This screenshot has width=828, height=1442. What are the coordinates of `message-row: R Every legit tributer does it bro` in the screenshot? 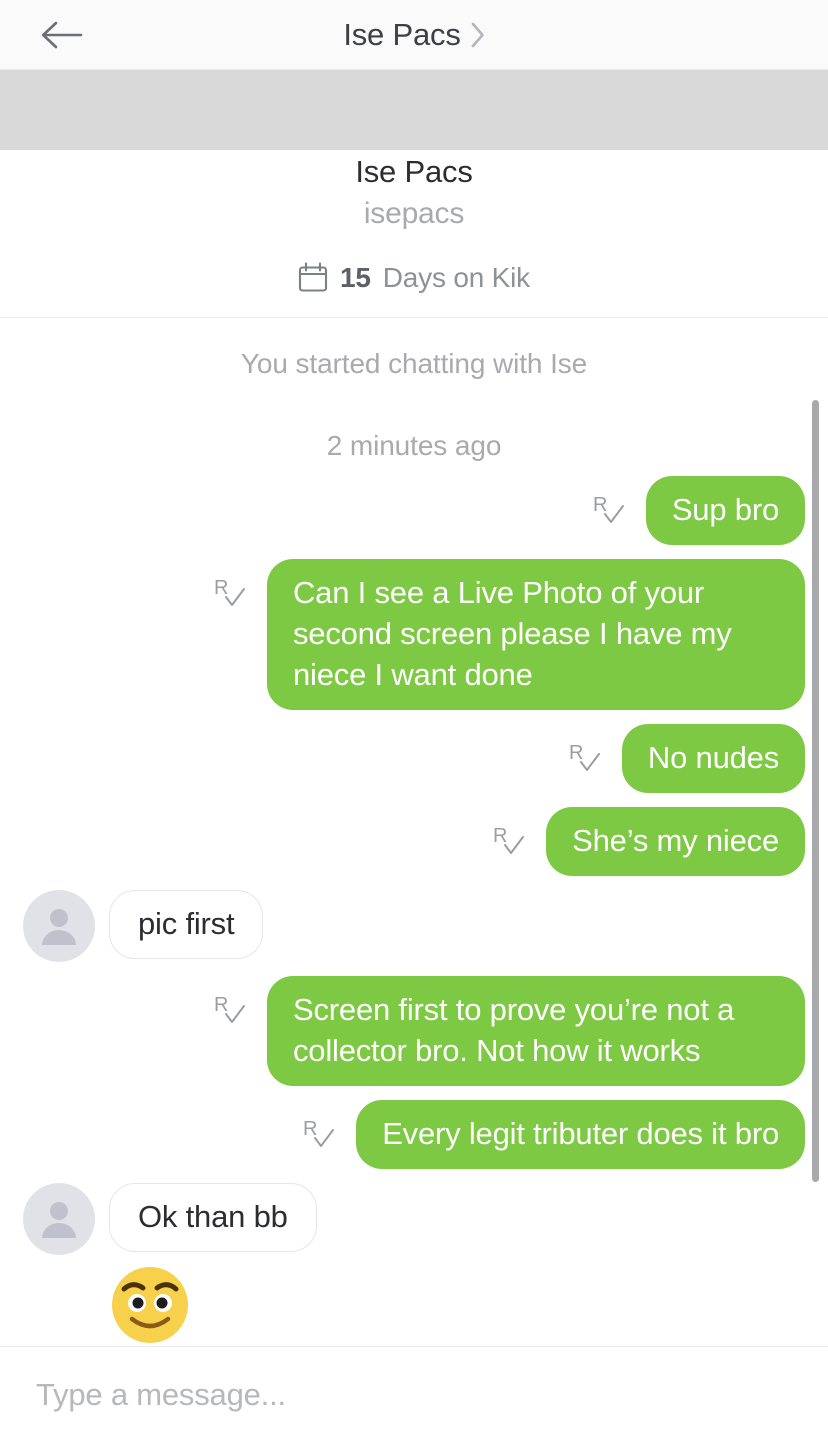 It's located at (414, 1134).